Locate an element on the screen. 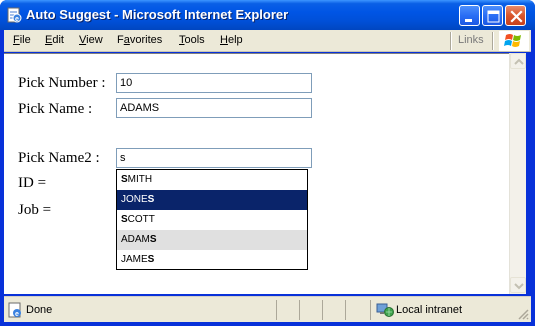 The width and height of the screenshot is (535, 326). suggestion-item: SMITH is located at coordinates (212, 180).